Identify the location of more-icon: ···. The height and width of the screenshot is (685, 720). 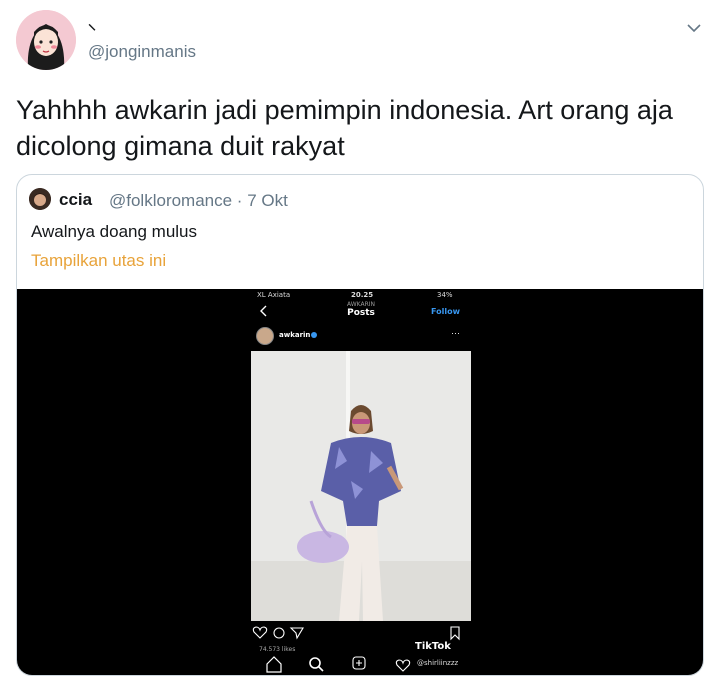
(455, 333).